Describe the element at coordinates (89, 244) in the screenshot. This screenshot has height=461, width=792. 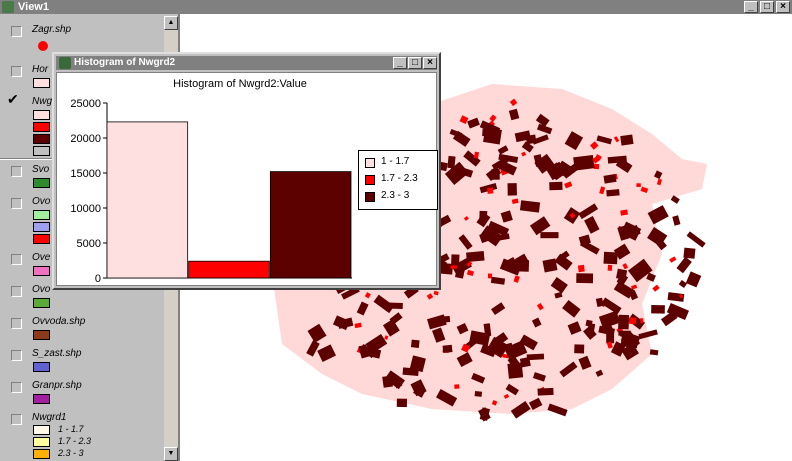
I see `y-tick-label: 5000` at that location.